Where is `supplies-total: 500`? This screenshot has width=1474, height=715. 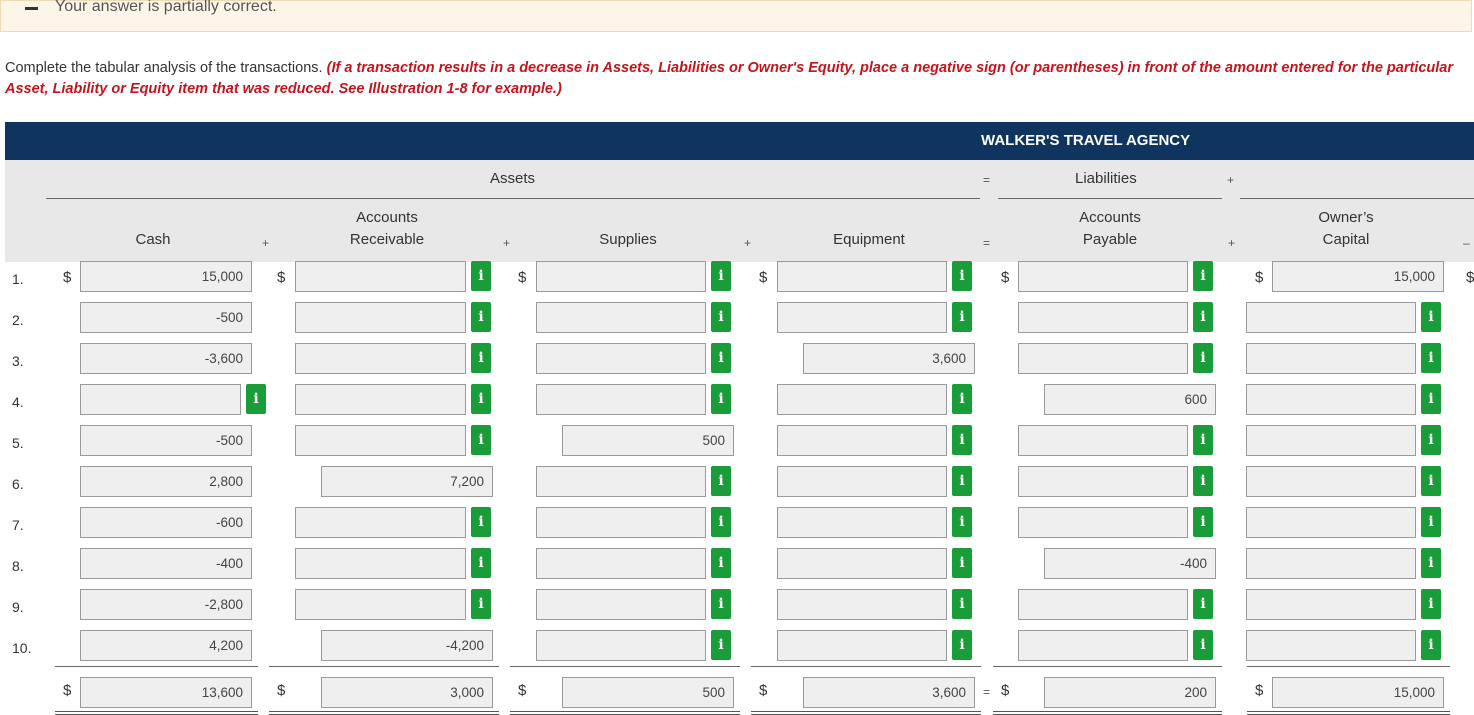
supplies-total: 500 is located at coordinates (648, 692).